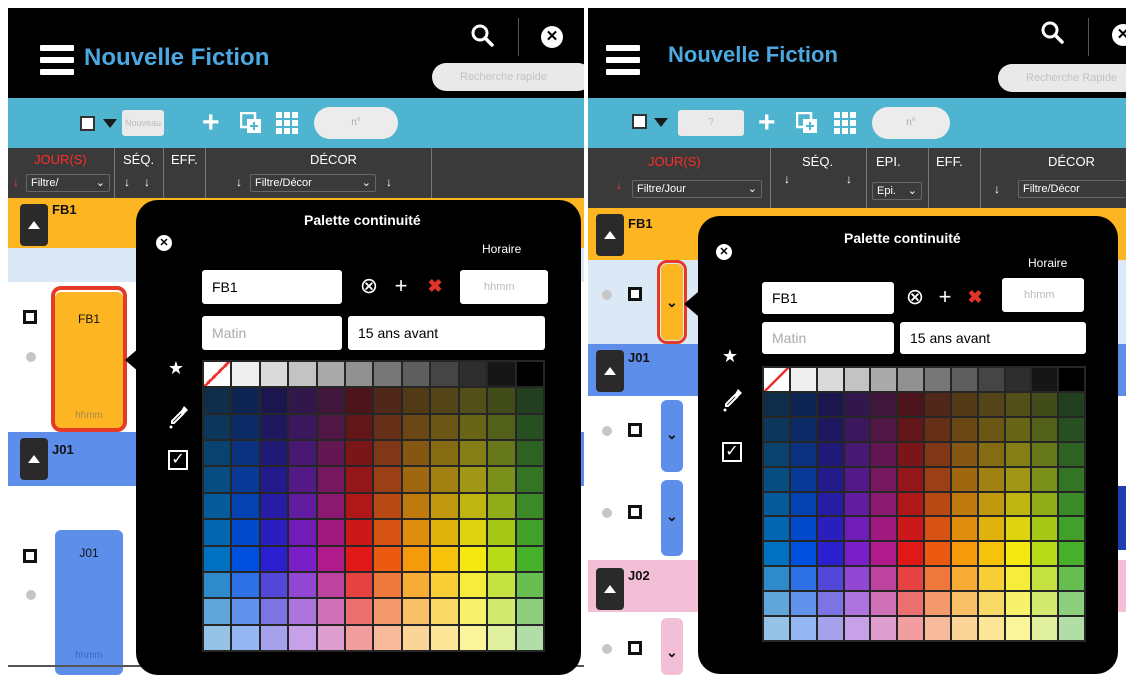  What do you see at coordinates (34, 459) in the screenshot?
I see `collapse-arrow-icon` at bounding box center [34, 459].